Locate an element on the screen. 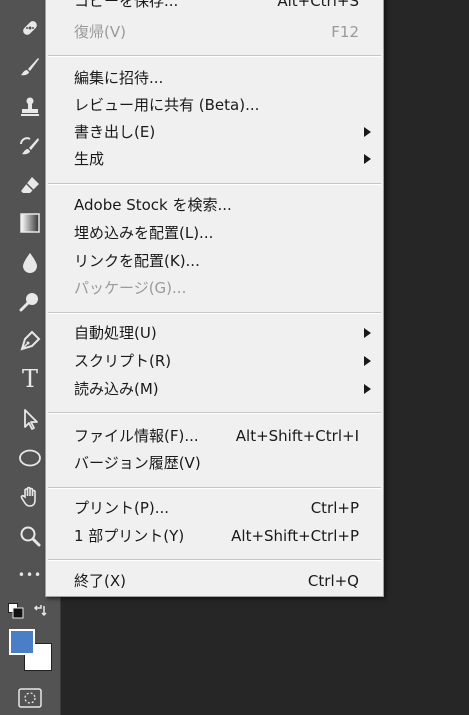 The width and height of the screenshot is (469, 715). healing-brush-icon is located at coordinates (30, 28).